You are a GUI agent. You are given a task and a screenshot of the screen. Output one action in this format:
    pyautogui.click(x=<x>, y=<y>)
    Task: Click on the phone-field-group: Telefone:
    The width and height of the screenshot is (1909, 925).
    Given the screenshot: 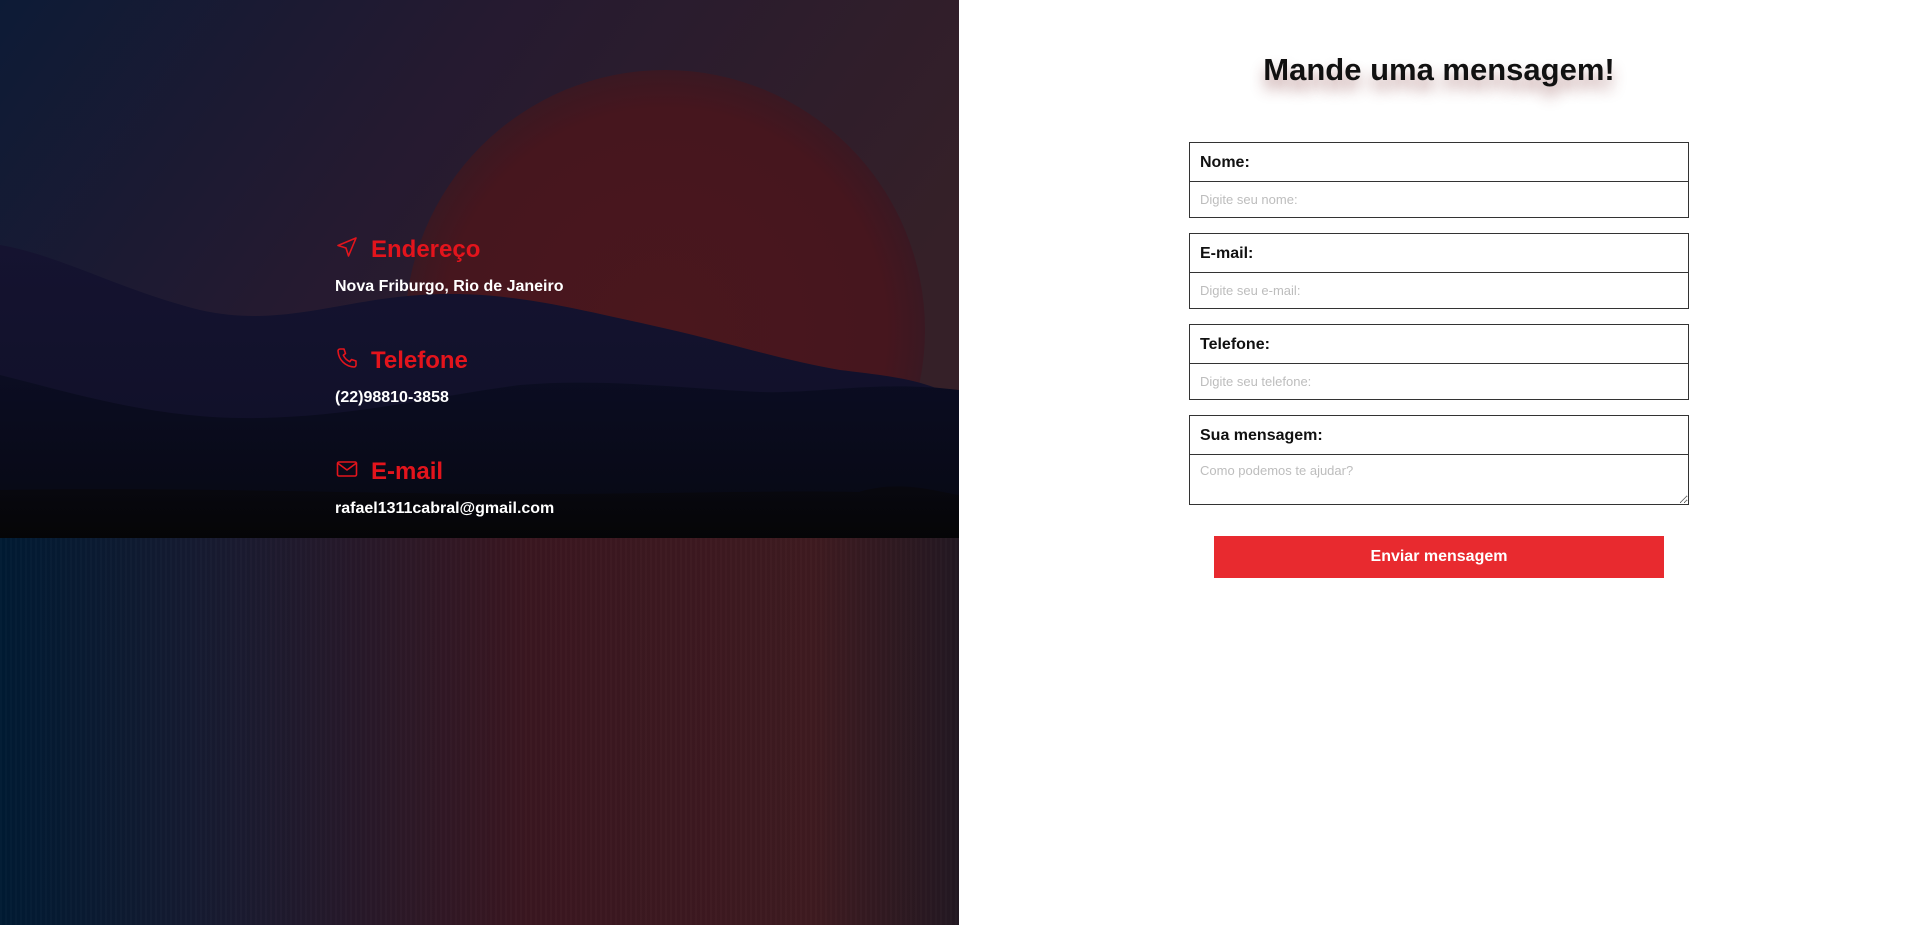 What is the action you would take?
    pyautogui.click(x=1439, y=362)
    